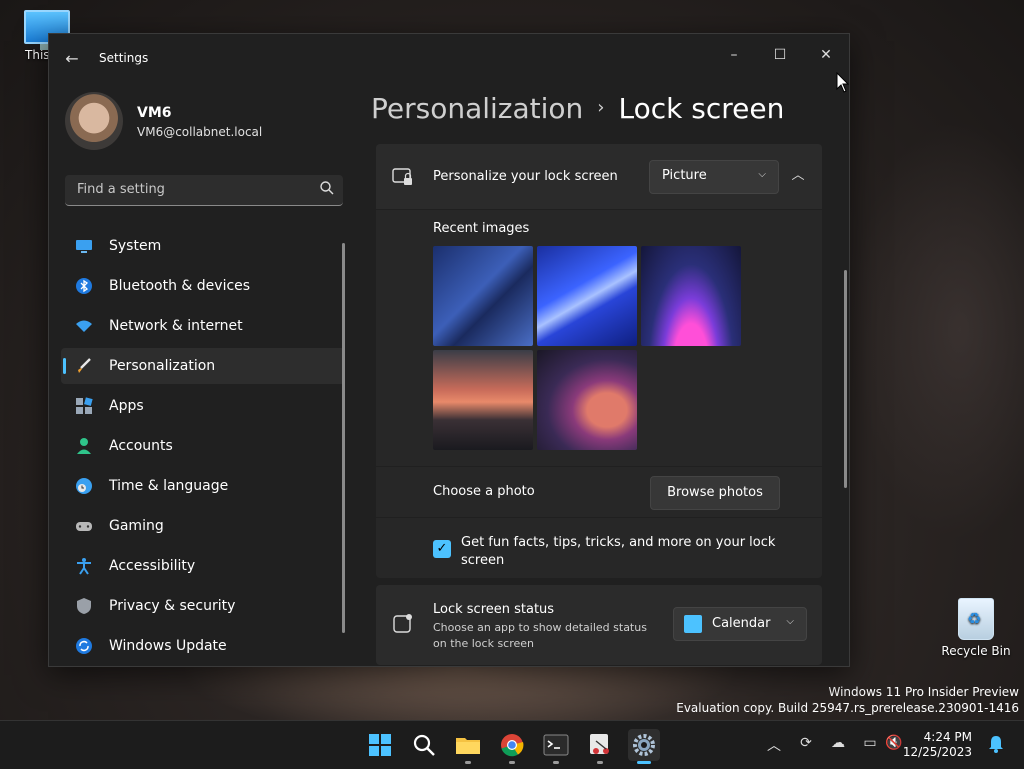 The image size is (1024, 769). I want to click on maximize-button: ☐, so click(780, 55).